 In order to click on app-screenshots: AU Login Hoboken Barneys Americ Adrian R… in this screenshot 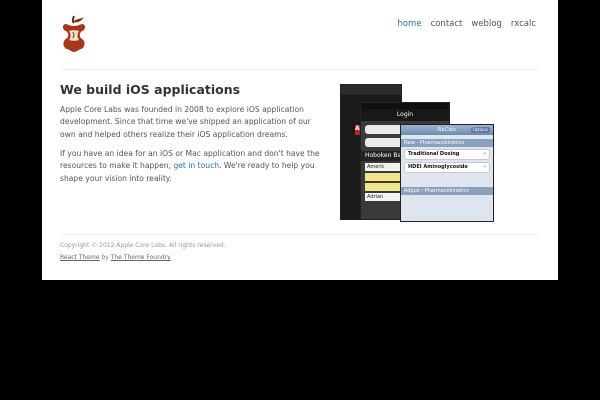, I will do `click(422, 153)`.